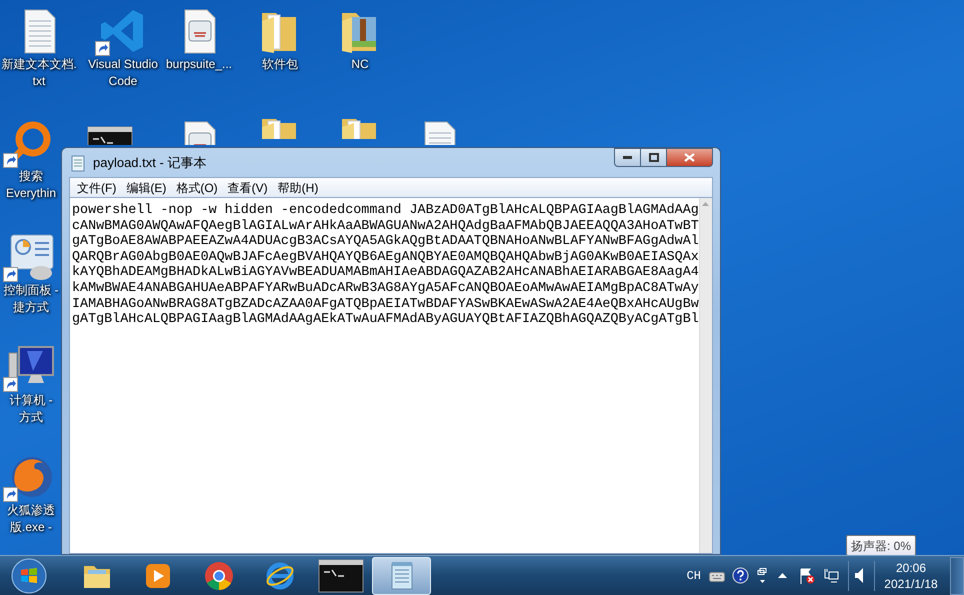 Image resolution: width=964 pixels, height=595 pixels. Describe the element at coordinates (911, 568) in the screenshot. I see `clock-time: 20:06` at that location.